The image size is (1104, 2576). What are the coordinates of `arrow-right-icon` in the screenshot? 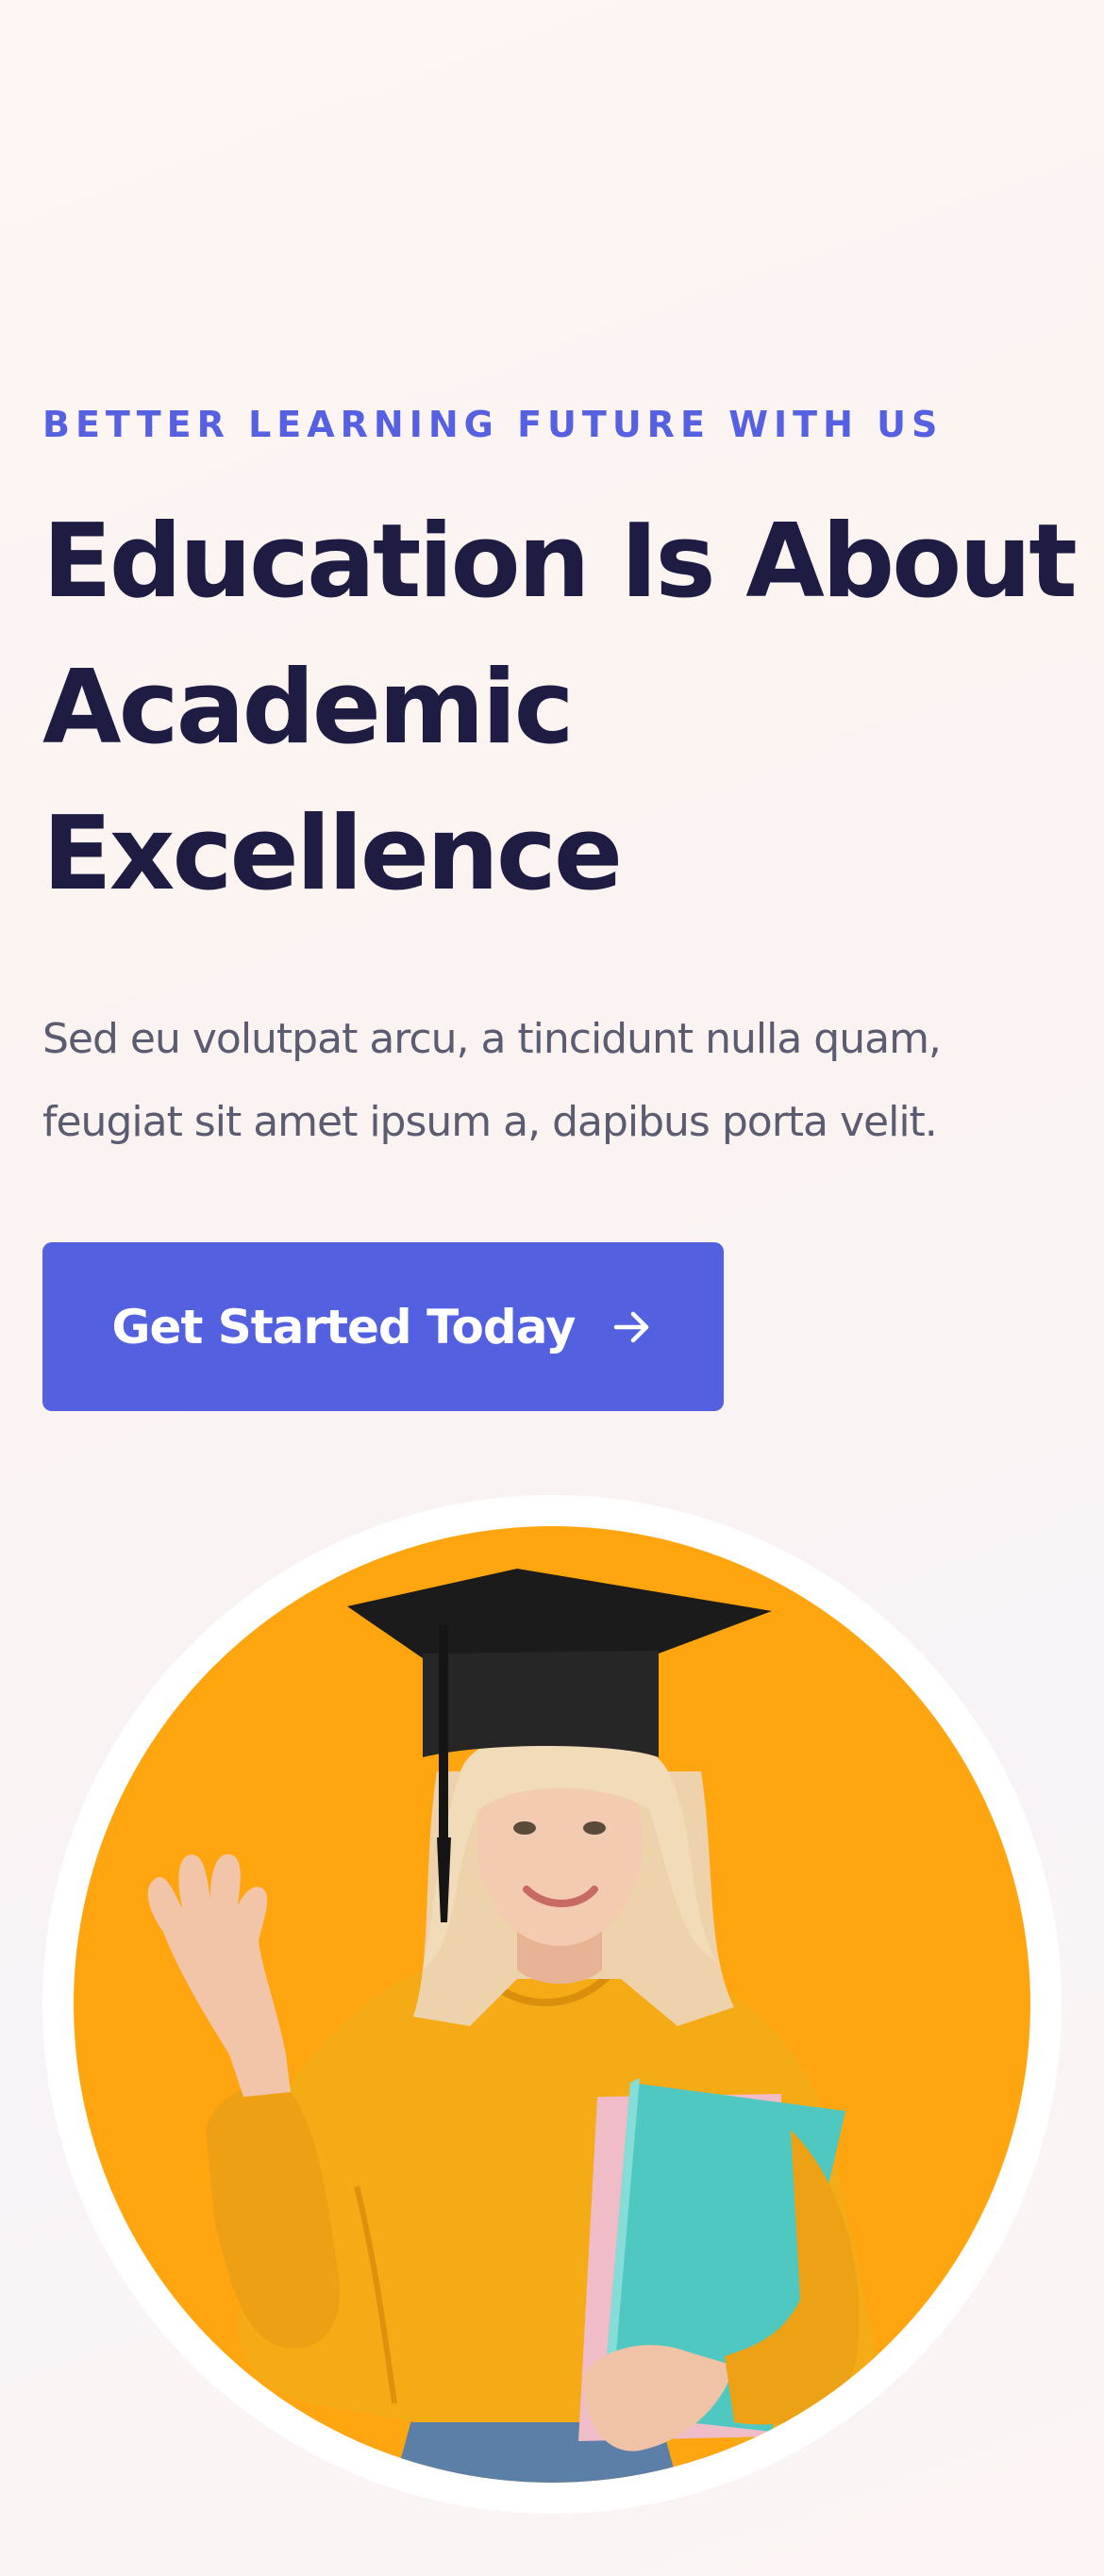 It's located at (631, 1327).